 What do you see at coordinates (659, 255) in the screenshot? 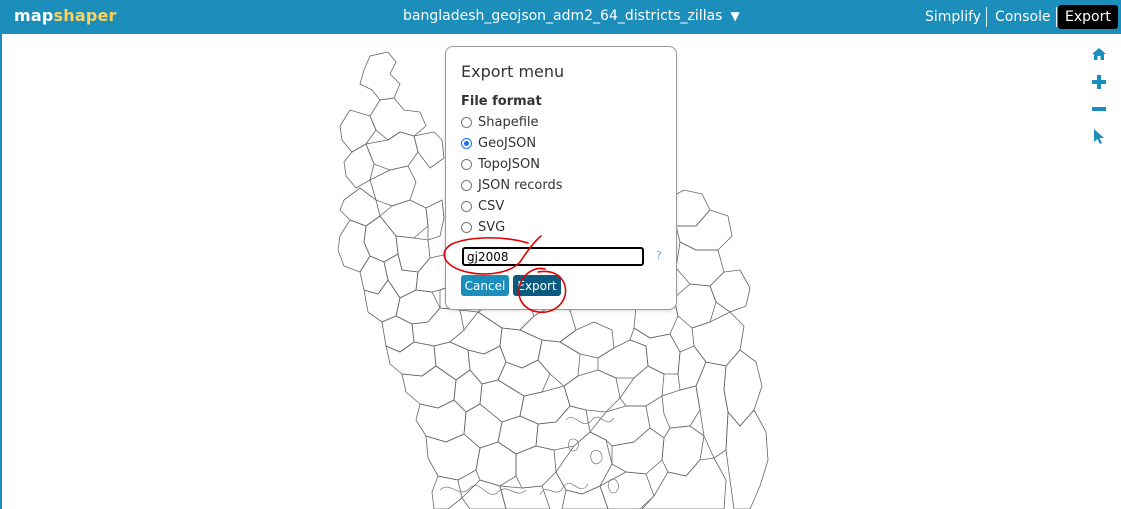
I see `help-icon: ?` at bounding box center [659, 255].